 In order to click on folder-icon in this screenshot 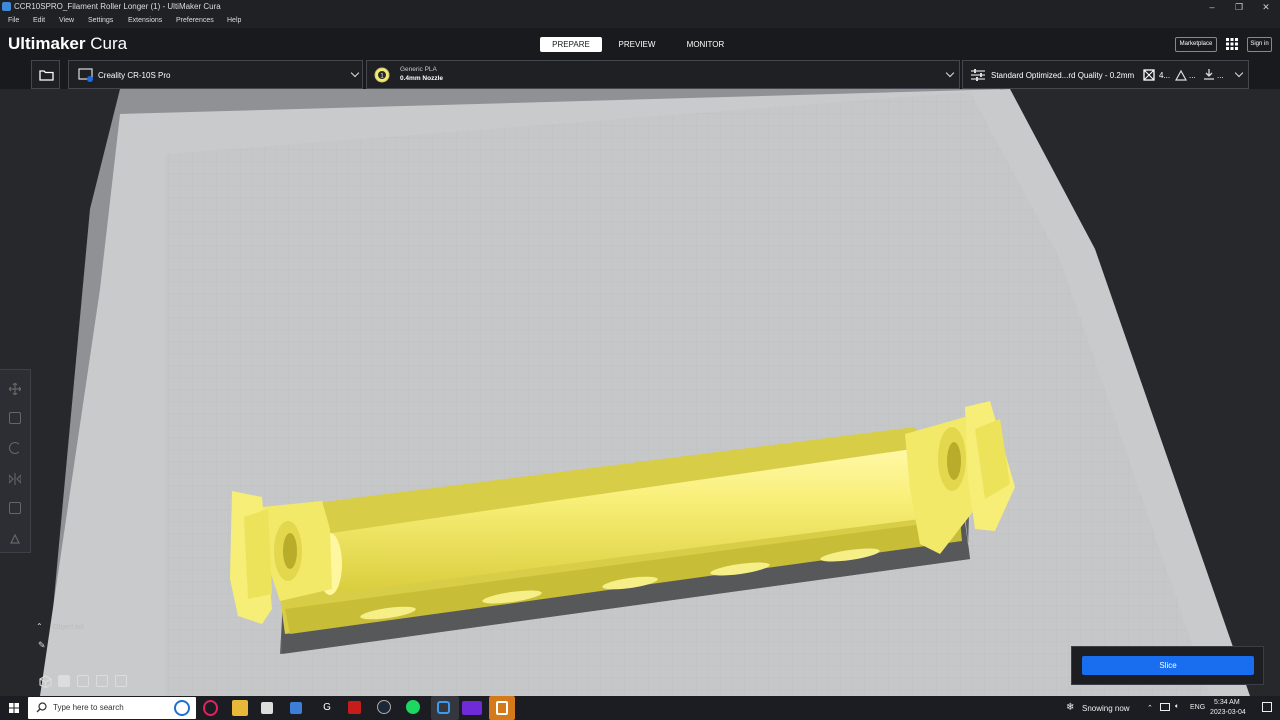, I will do `click(46, 75)`.